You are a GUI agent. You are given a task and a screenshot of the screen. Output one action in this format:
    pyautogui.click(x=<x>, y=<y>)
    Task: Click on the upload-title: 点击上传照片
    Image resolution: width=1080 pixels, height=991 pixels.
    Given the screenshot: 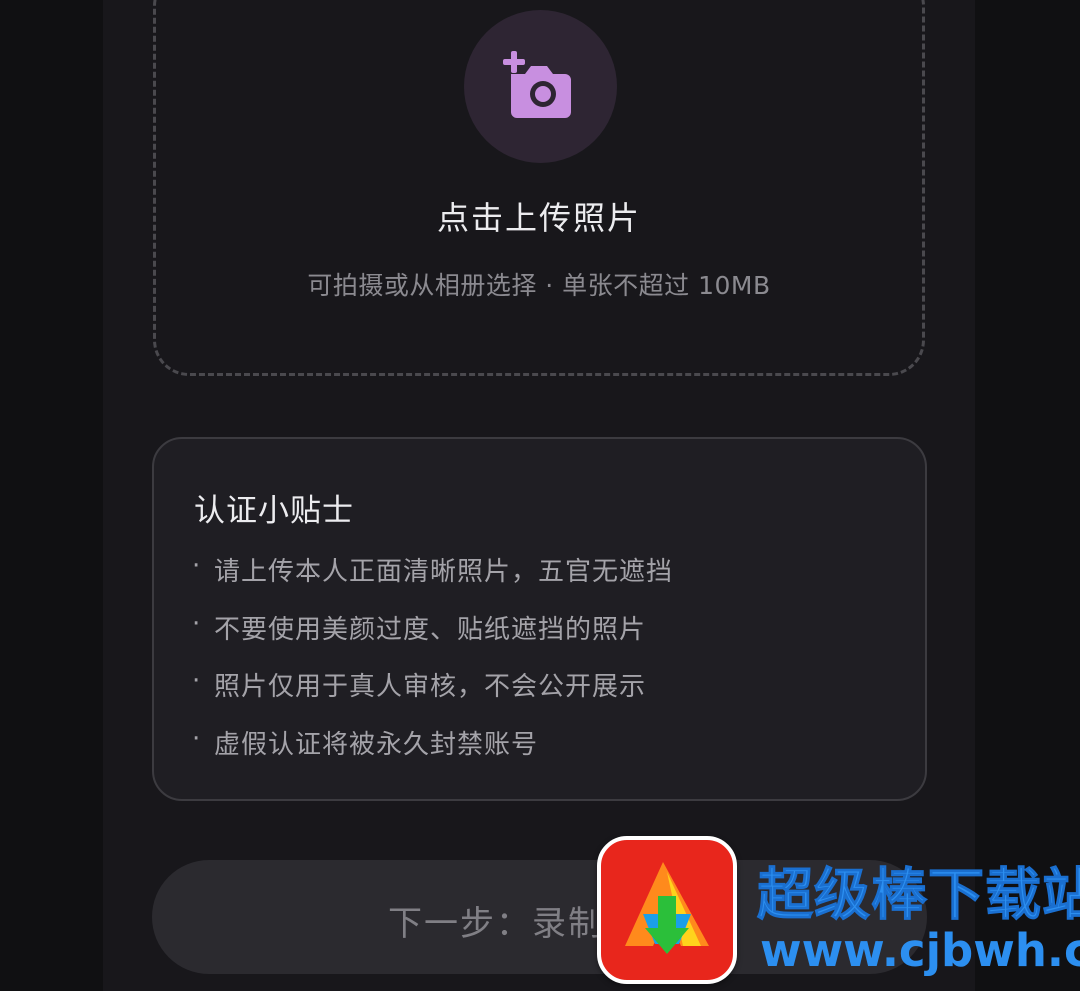 What is the action you would take?
    pyautogui.click(x=538, y=218)
    